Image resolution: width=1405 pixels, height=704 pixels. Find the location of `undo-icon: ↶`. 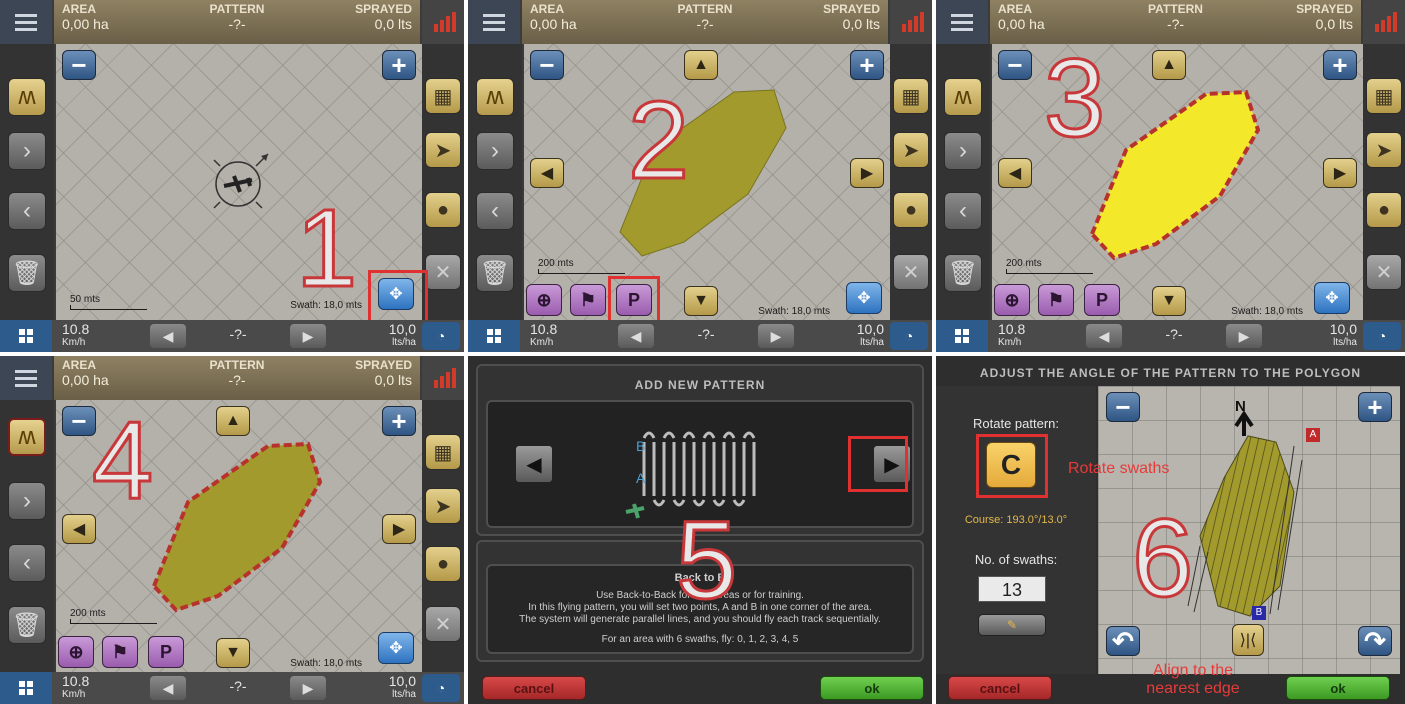

undo-icon: ↶ is located at coordinates (1123, 641).